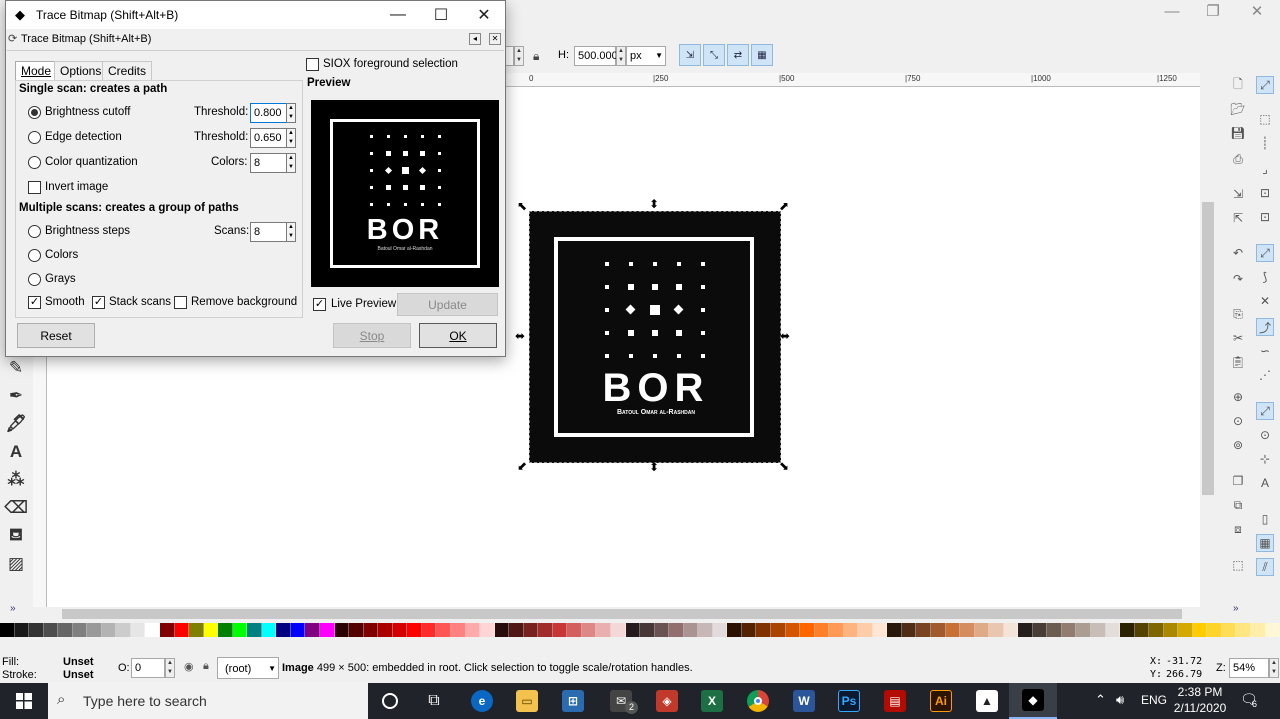 The image size is (1280, 719). Describe the element at coordinates (208, 701) in the screenshot. I see `search-box: ⌕ Type here to search` at that location.